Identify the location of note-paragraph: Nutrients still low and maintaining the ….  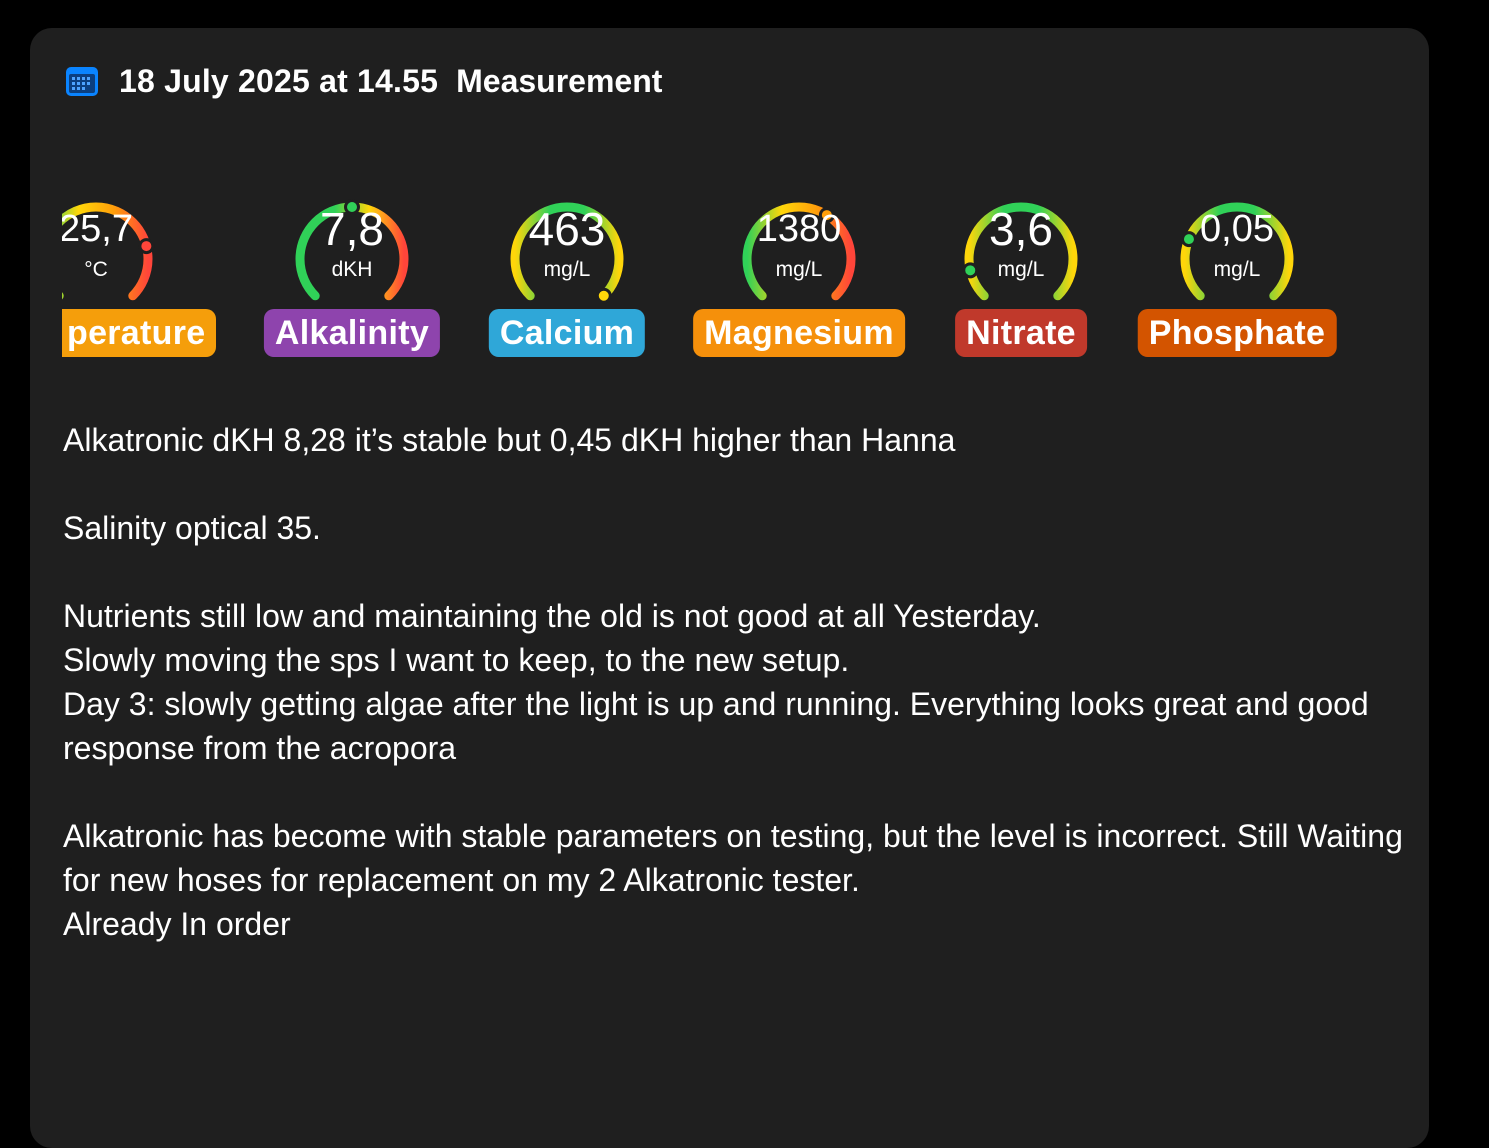
(716, 682).